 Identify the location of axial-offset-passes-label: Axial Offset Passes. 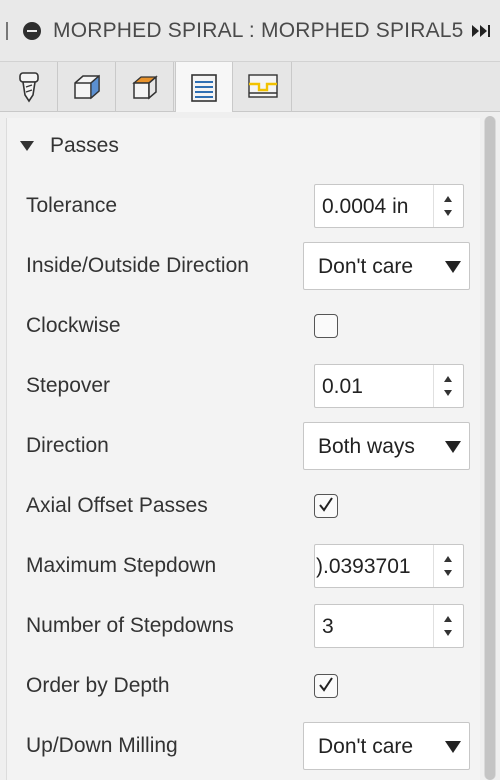
(117, 505).